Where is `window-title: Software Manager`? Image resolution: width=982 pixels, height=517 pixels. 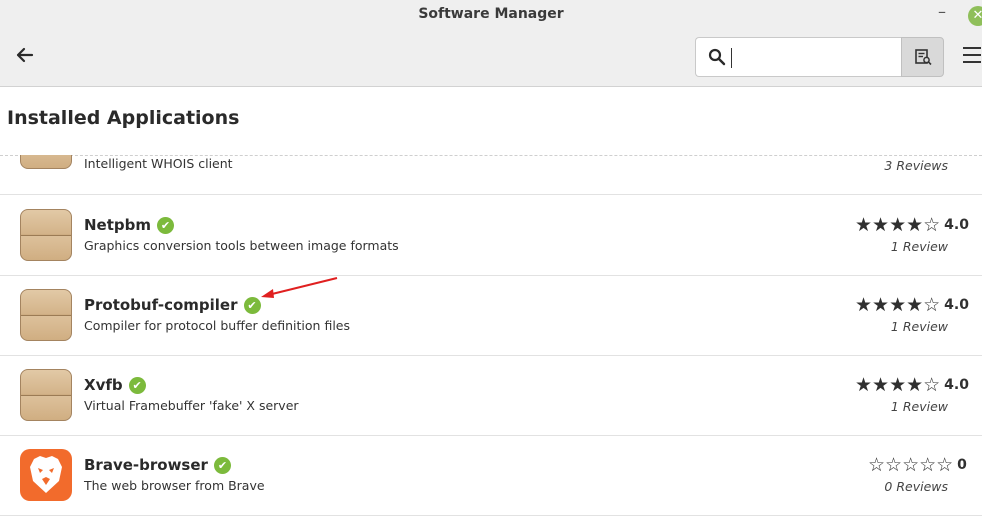
window-title: Software Manager is located at coordinates (491, 14).